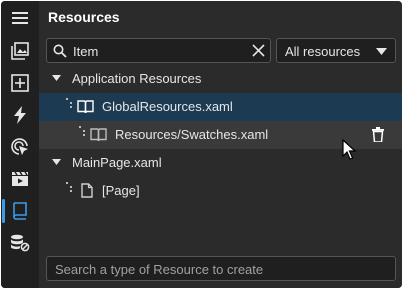  I want to click on media-button, so click(20, 179).